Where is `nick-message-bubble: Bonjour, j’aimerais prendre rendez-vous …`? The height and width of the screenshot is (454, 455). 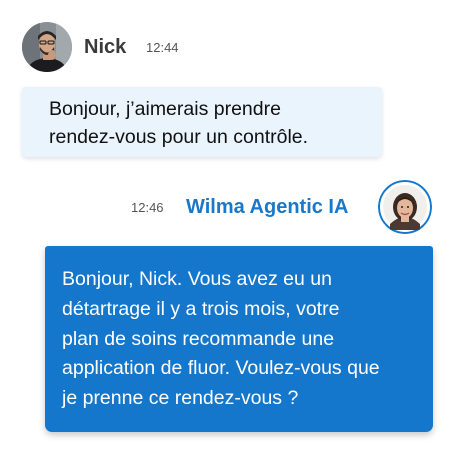 nick-message-bubble: Bonjour, j’aimerais prendre rendez-vous … is located at coordinates (202, 122).